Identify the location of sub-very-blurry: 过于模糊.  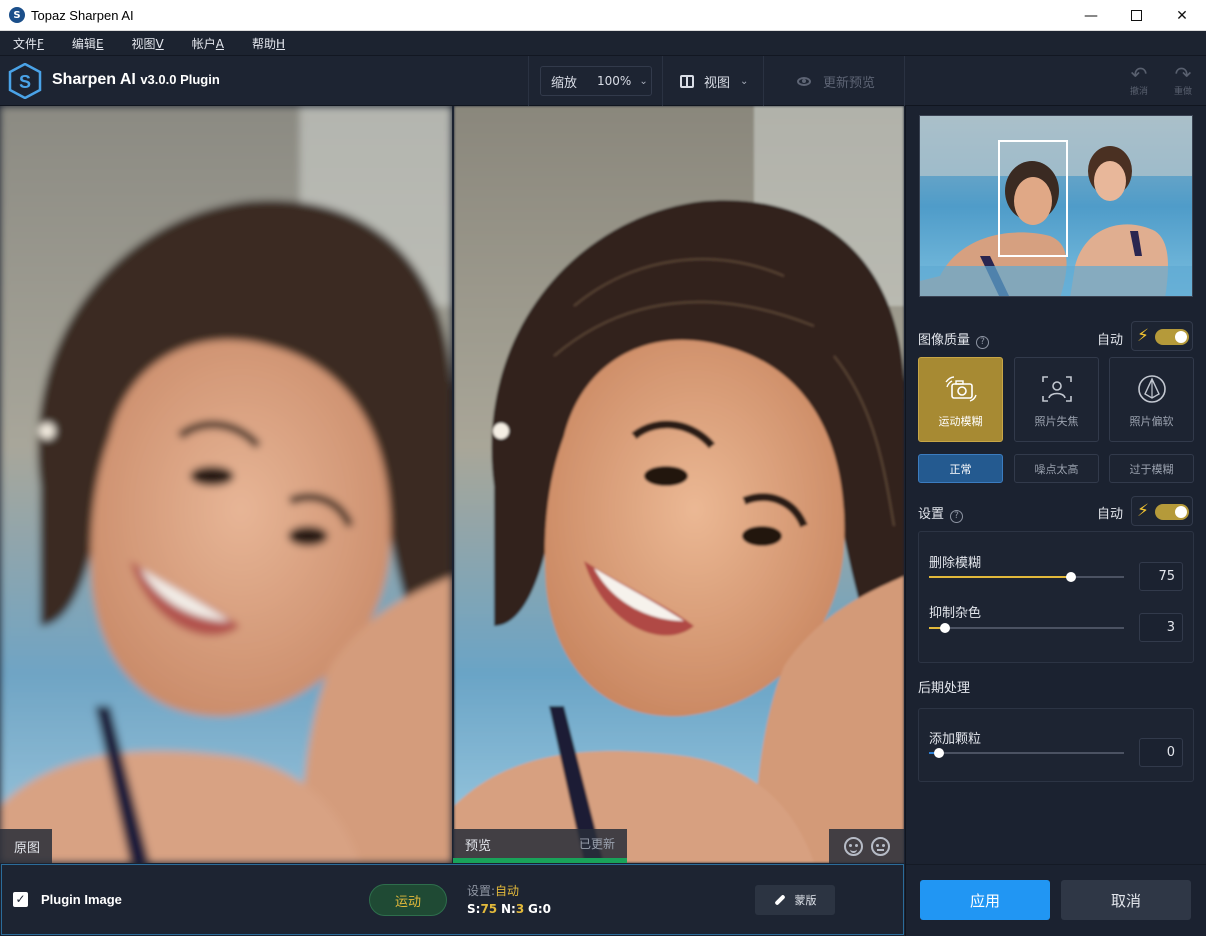
(1151, 468).